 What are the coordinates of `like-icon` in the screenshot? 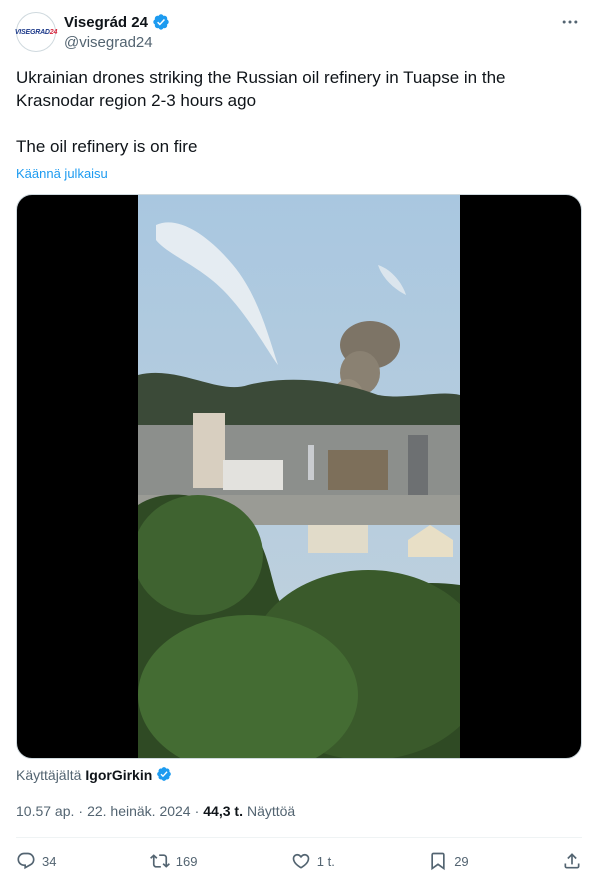 It's located at (301, 861).